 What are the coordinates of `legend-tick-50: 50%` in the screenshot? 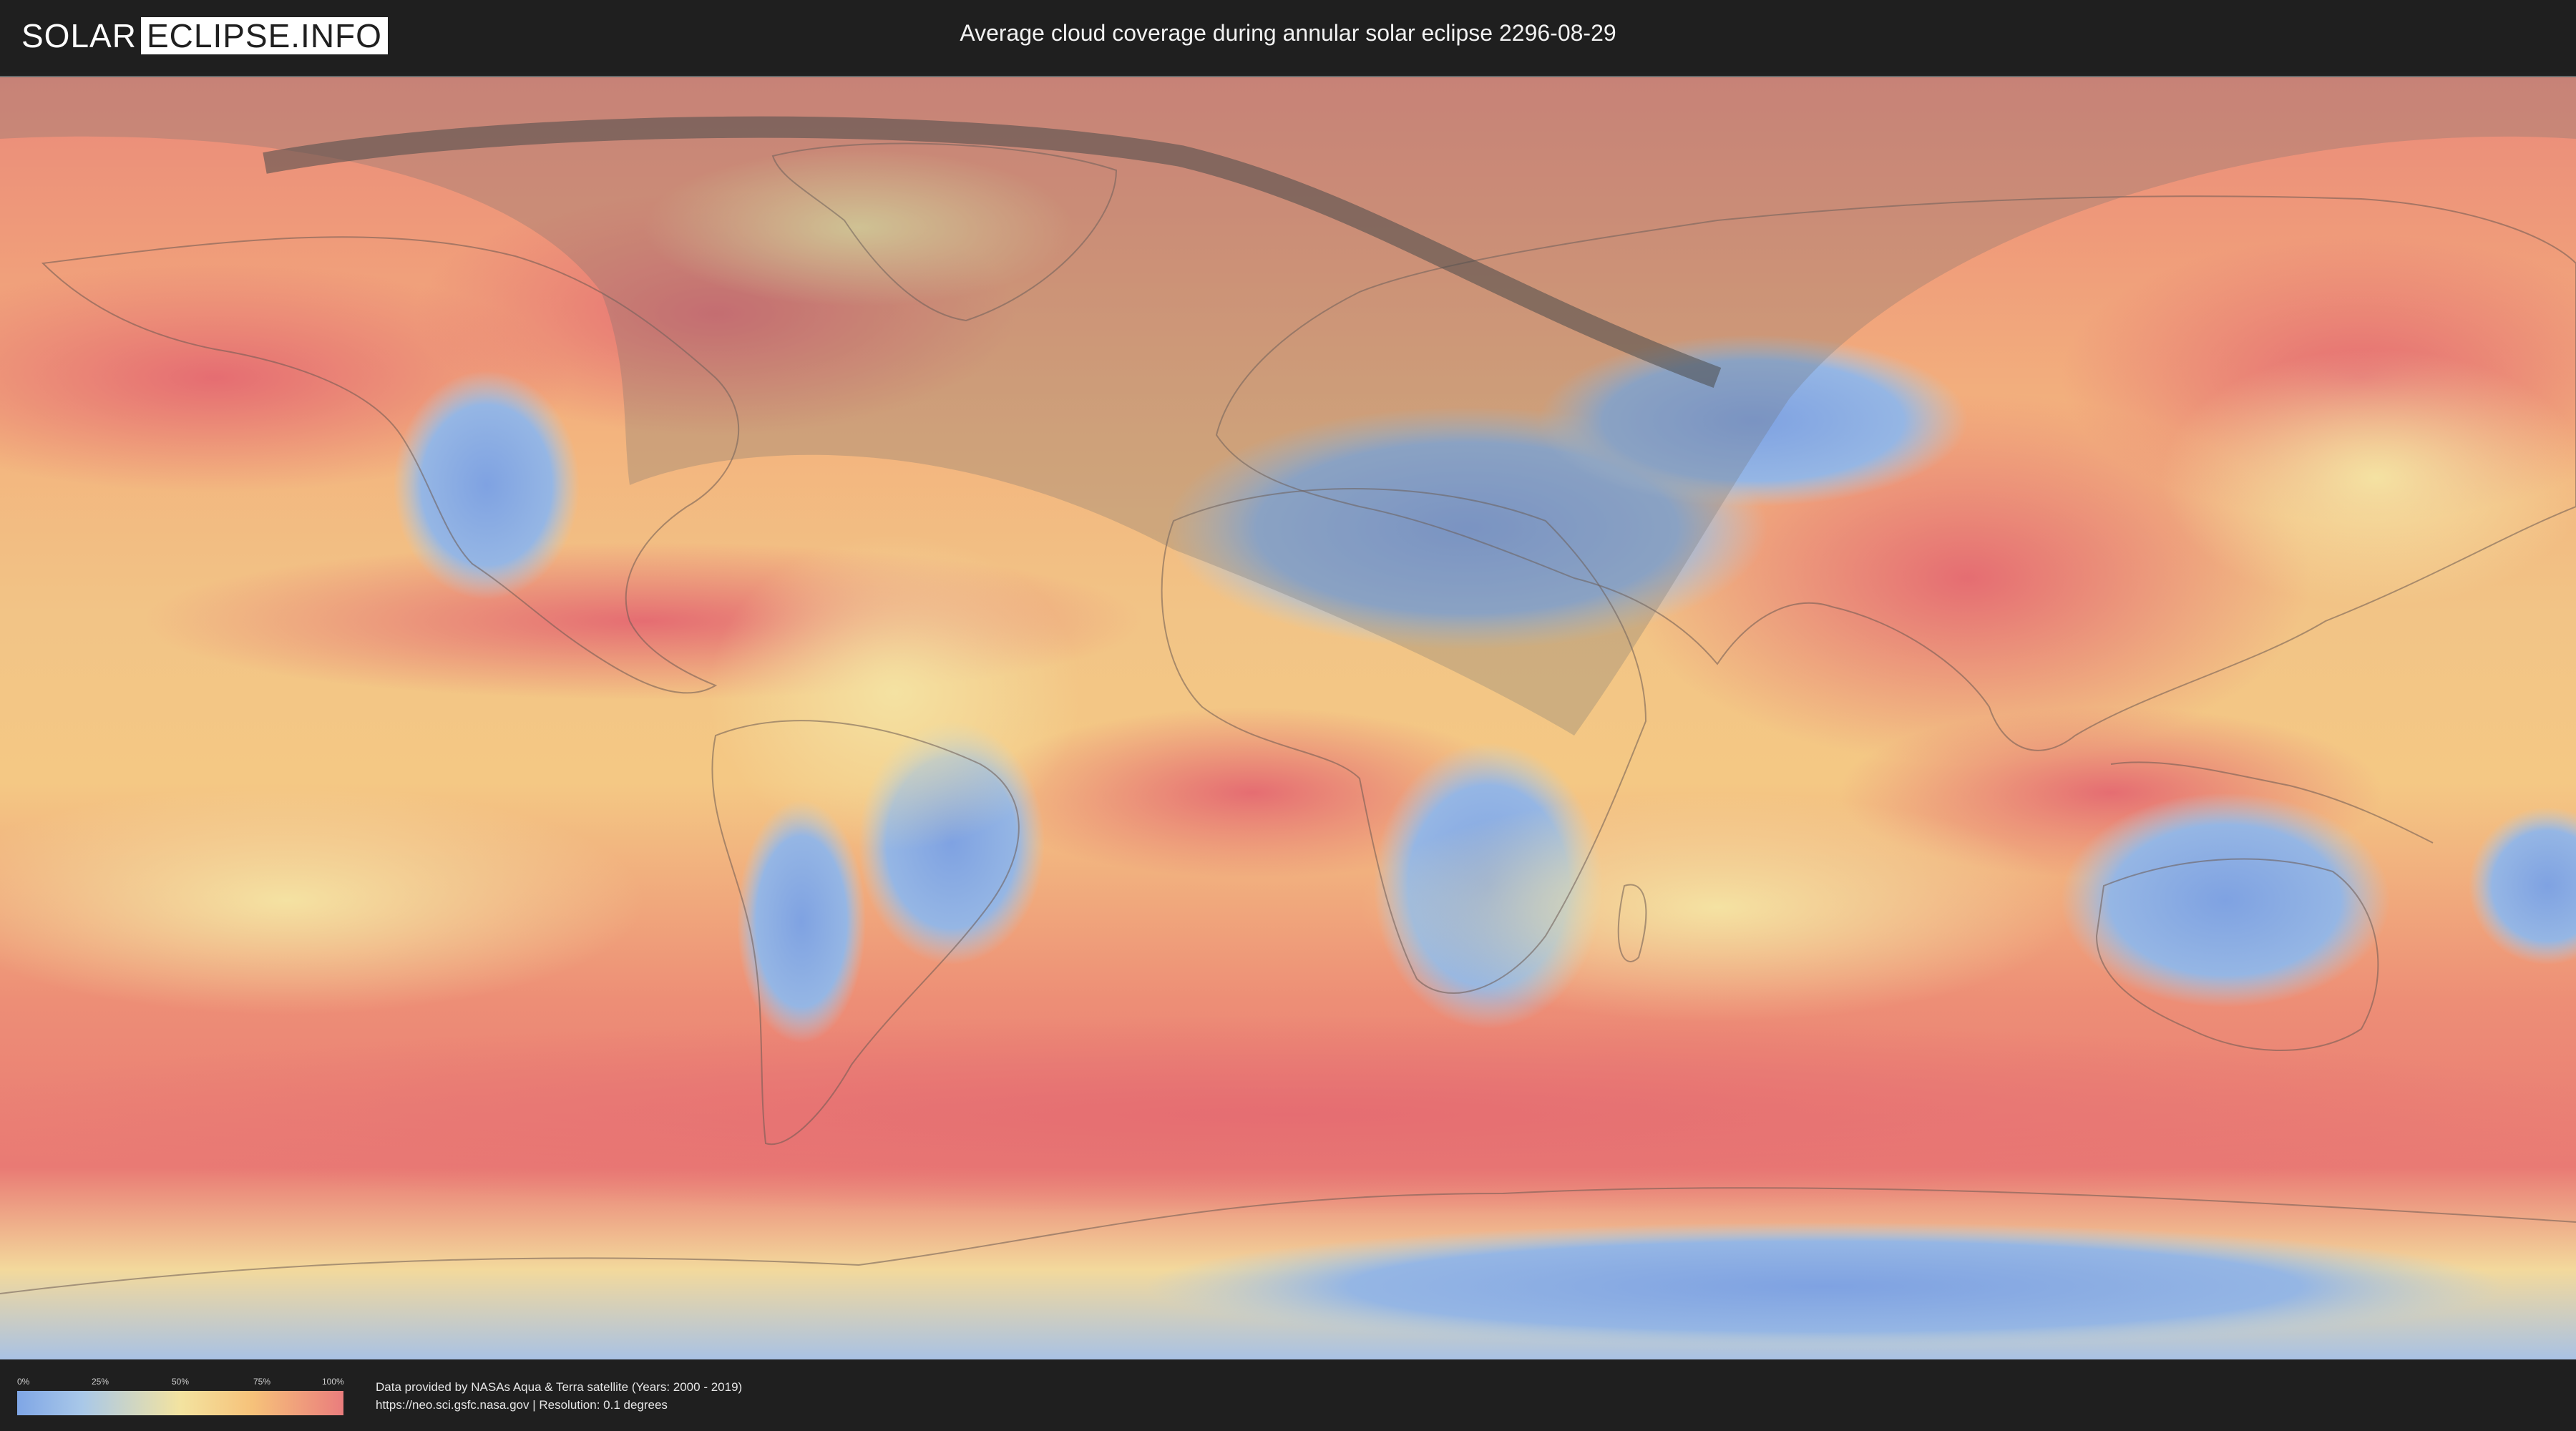 It's located at (181, 1382).